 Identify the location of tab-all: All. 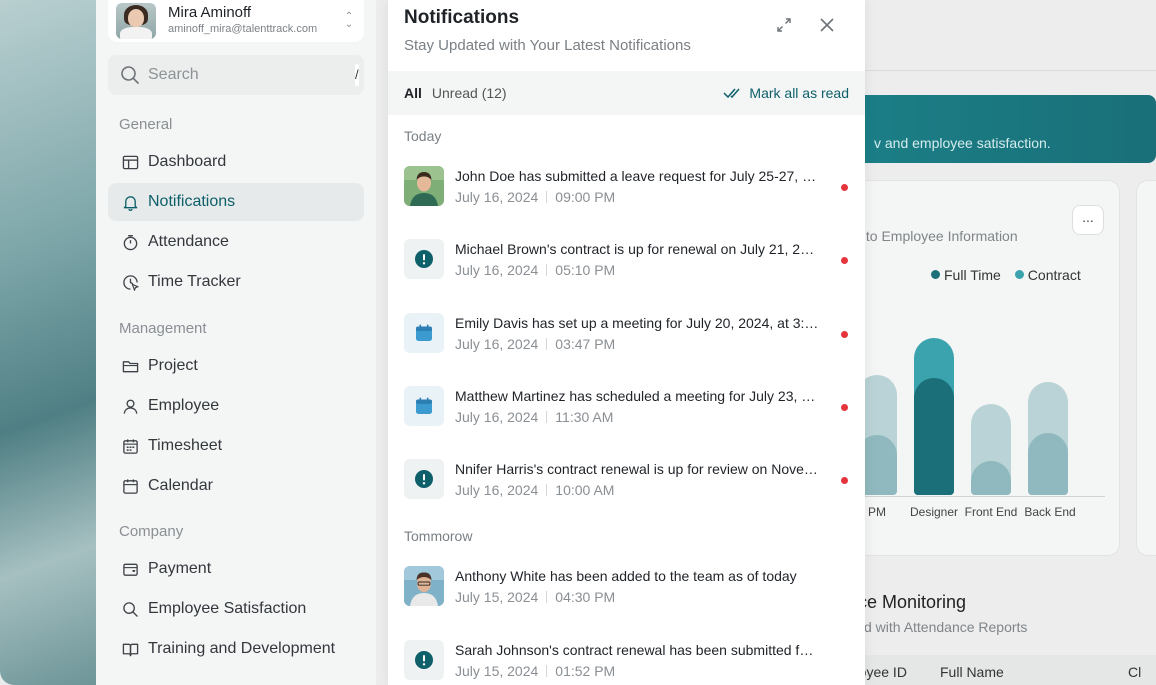
(413, 93).